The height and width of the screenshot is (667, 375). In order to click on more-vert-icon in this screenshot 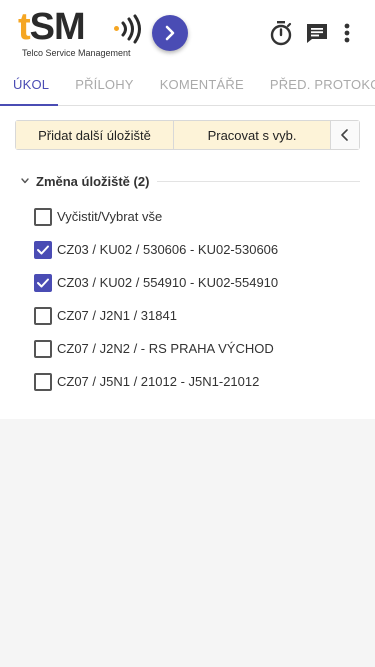, I will do `click(347, 33)`.